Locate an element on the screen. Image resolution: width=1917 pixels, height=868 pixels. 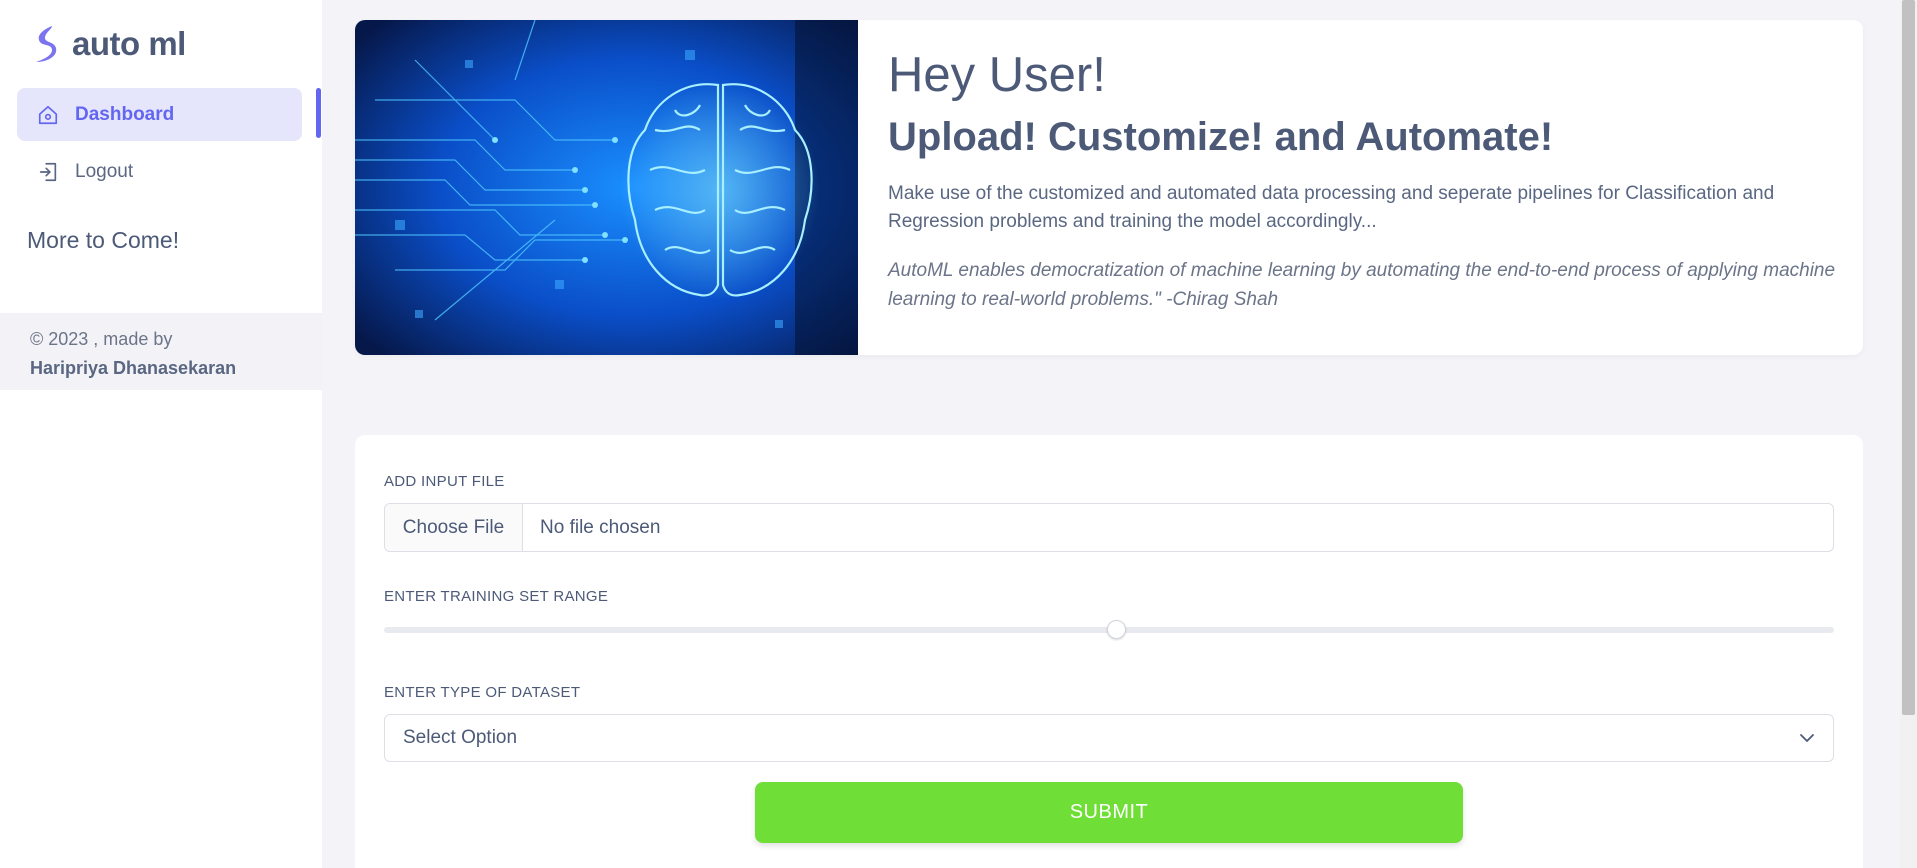
brand-logo-icon is located at coordinates (46, 44).